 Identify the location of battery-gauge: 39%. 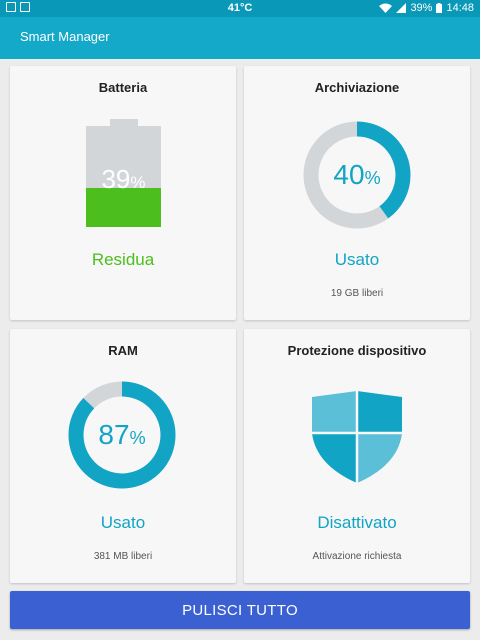
(123, 173).